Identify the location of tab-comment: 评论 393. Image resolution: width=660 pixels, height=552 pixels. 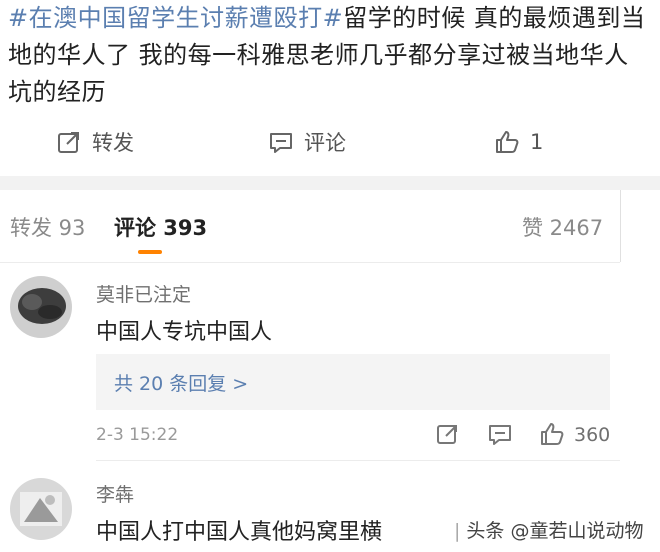
(160, 227).